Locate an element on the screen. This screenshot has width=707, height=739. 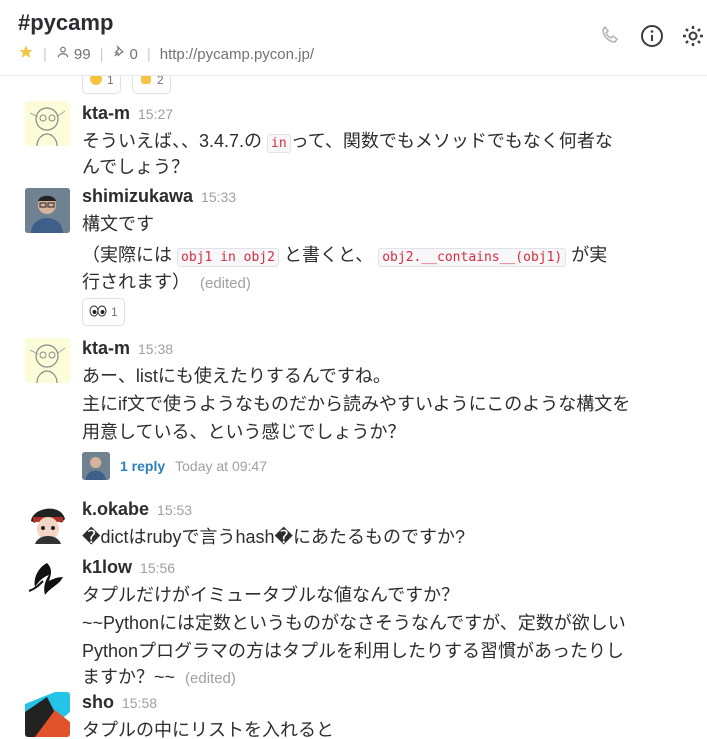
username: k1low 15:56 is located at coordinates (128, 567).